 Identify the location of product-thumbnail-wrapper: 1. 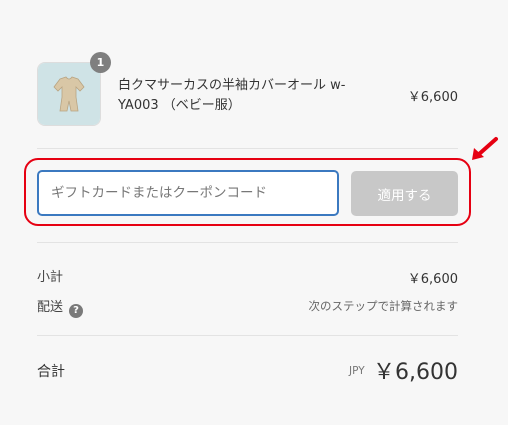
(74, 89).